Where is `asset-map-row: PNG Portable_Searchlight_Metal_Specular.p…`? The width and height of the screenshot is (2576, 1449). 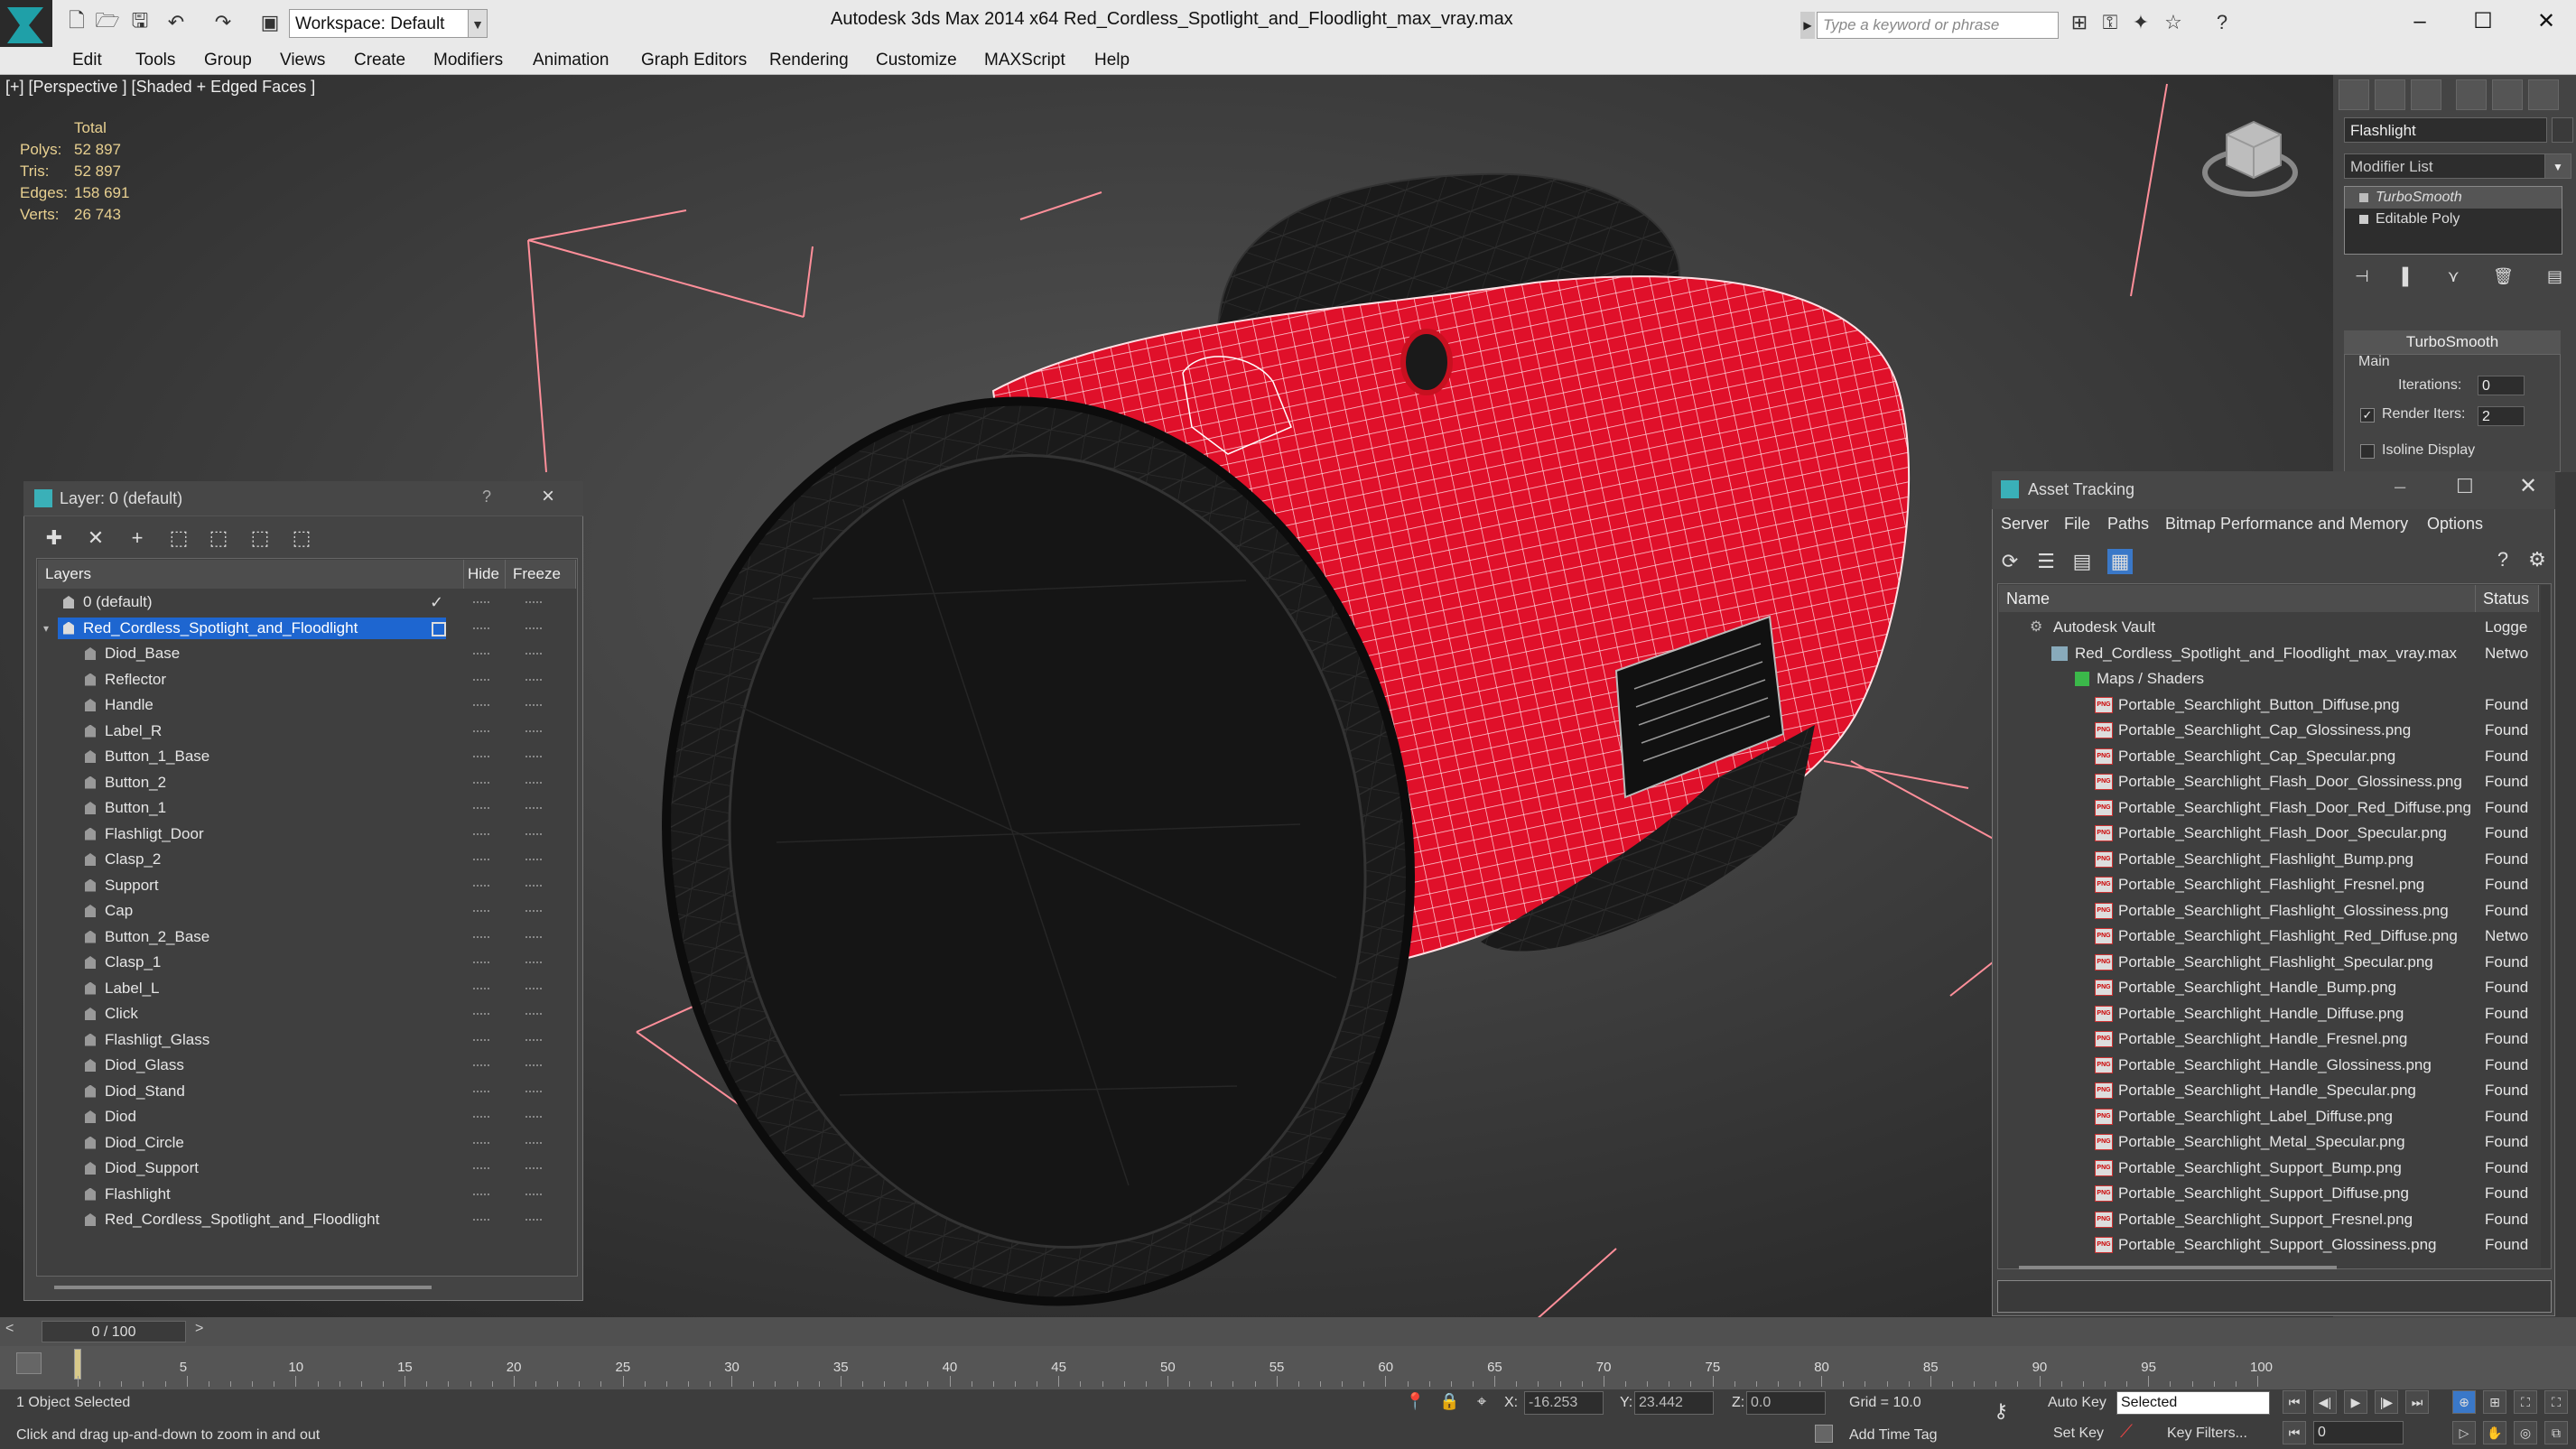 asset-map-row: PNG Portable_Searchlight_Metal_Specular.p… is located at coordinates (2269, 1142).